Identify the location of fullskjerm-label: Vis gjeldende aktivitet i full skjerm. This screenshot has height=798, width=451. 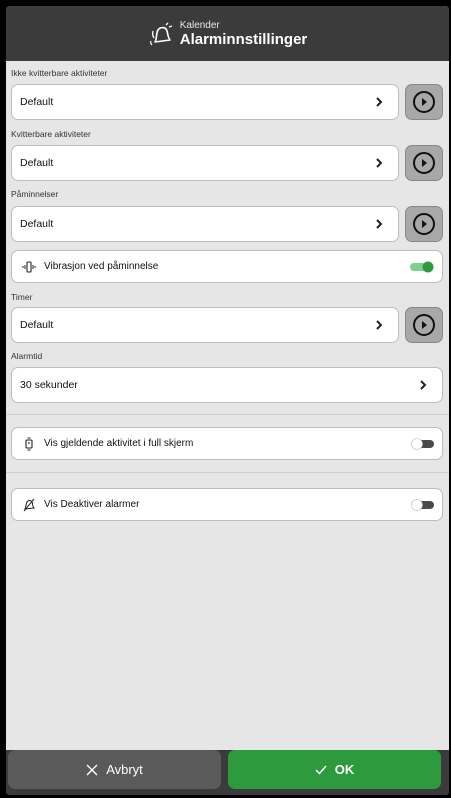
(119, 443).